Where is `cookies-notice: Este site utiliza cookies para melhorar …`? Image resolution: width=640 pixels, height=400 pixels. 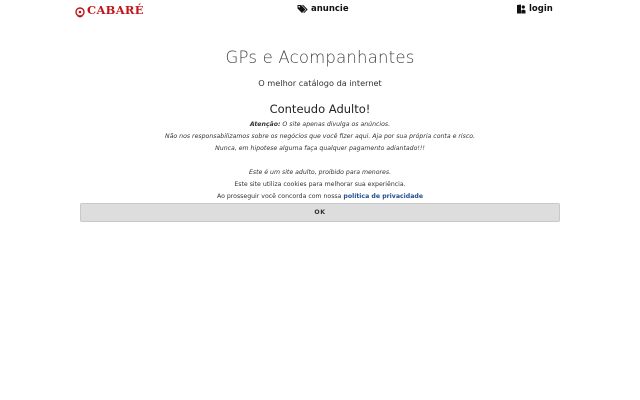
cookies-notice: Este site utiliza cookies para melhorar … is located at coordinates (320, 184).